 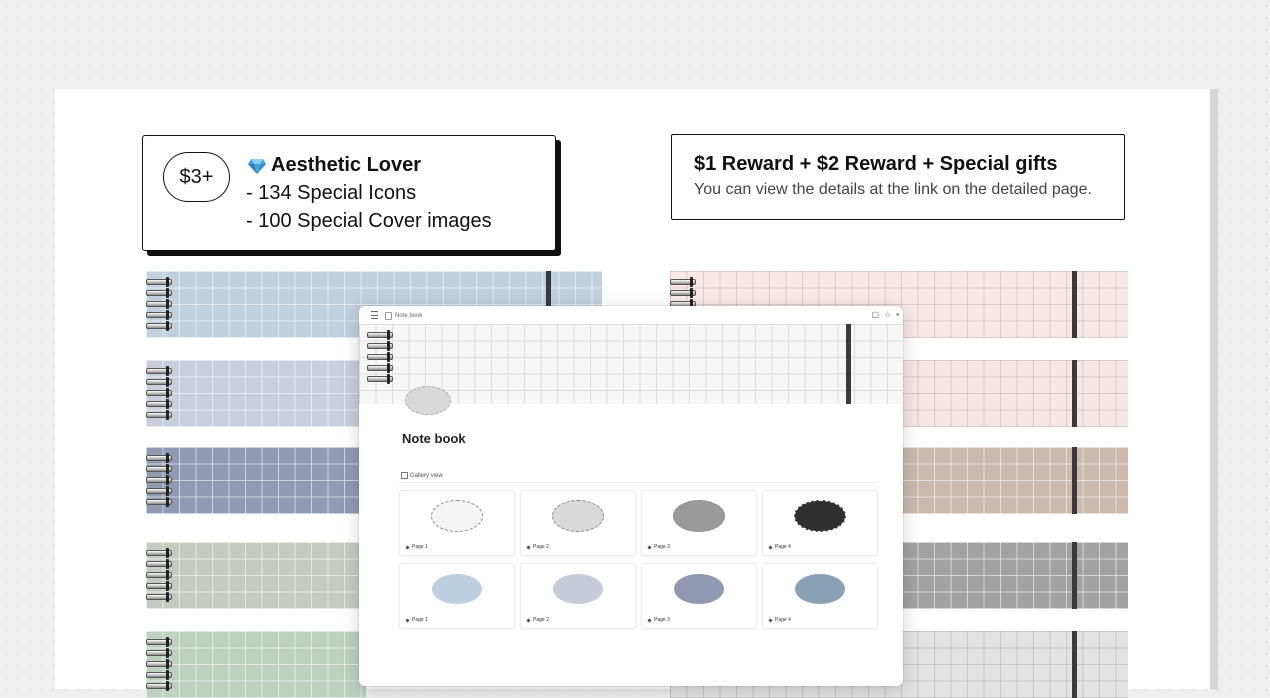 What do you see at coordinates (196, 177) in the screenshot?
I see `price-pill: $3+` at bounding box center [196, 177].